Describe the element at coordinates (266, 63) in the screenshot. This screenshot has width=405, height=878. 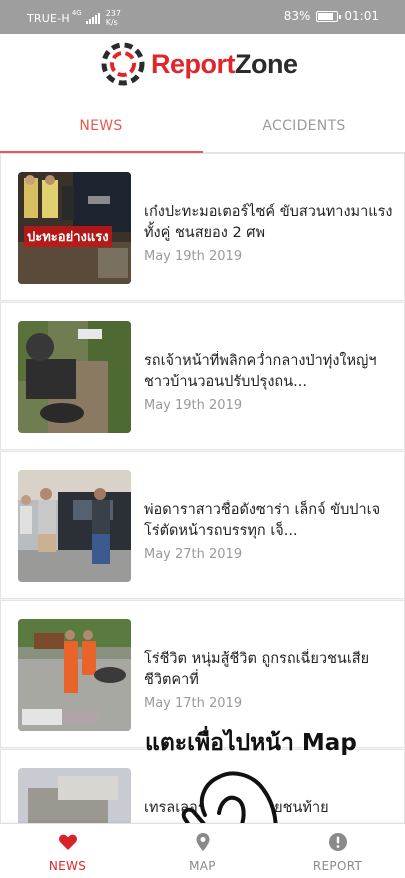
I see `logo-zone-text: Zone` at that location.